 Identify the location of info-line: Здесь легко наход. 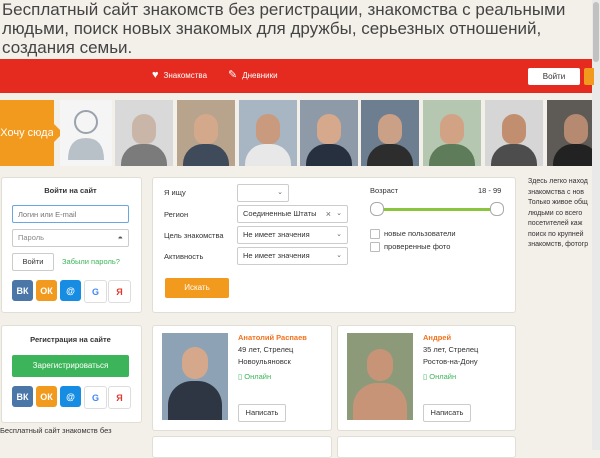
(558, 181).